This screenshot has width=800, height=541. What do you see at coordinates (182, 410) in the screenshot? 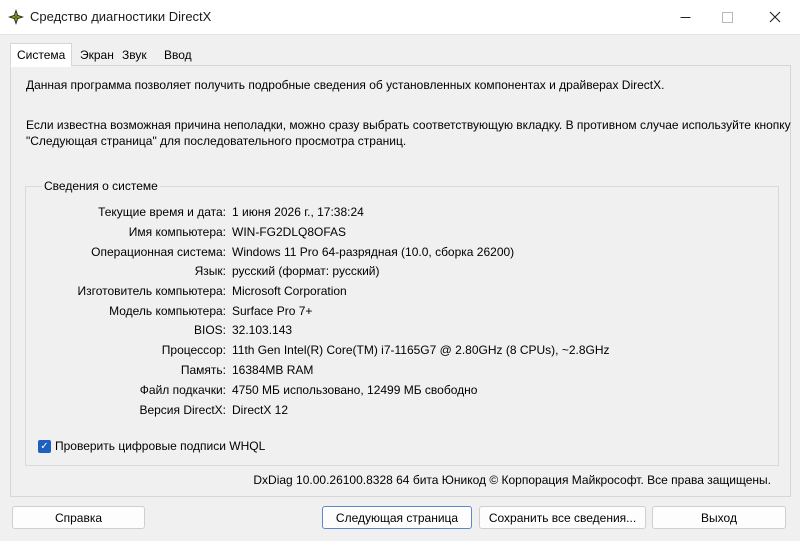
I see `info-label: Версия DirectX:` at bounding box center [182, 410].